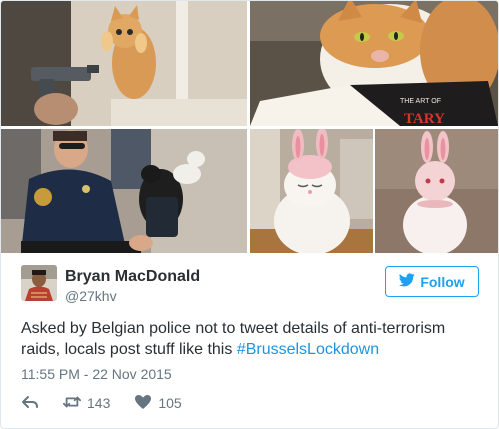 This screenshot has height=429, width=499. What do you see at coordinates (374, 63) in the screenshot?
I see `cat-reading-book-photo: THE ART OF TARY` at bounding box center [374, 63].